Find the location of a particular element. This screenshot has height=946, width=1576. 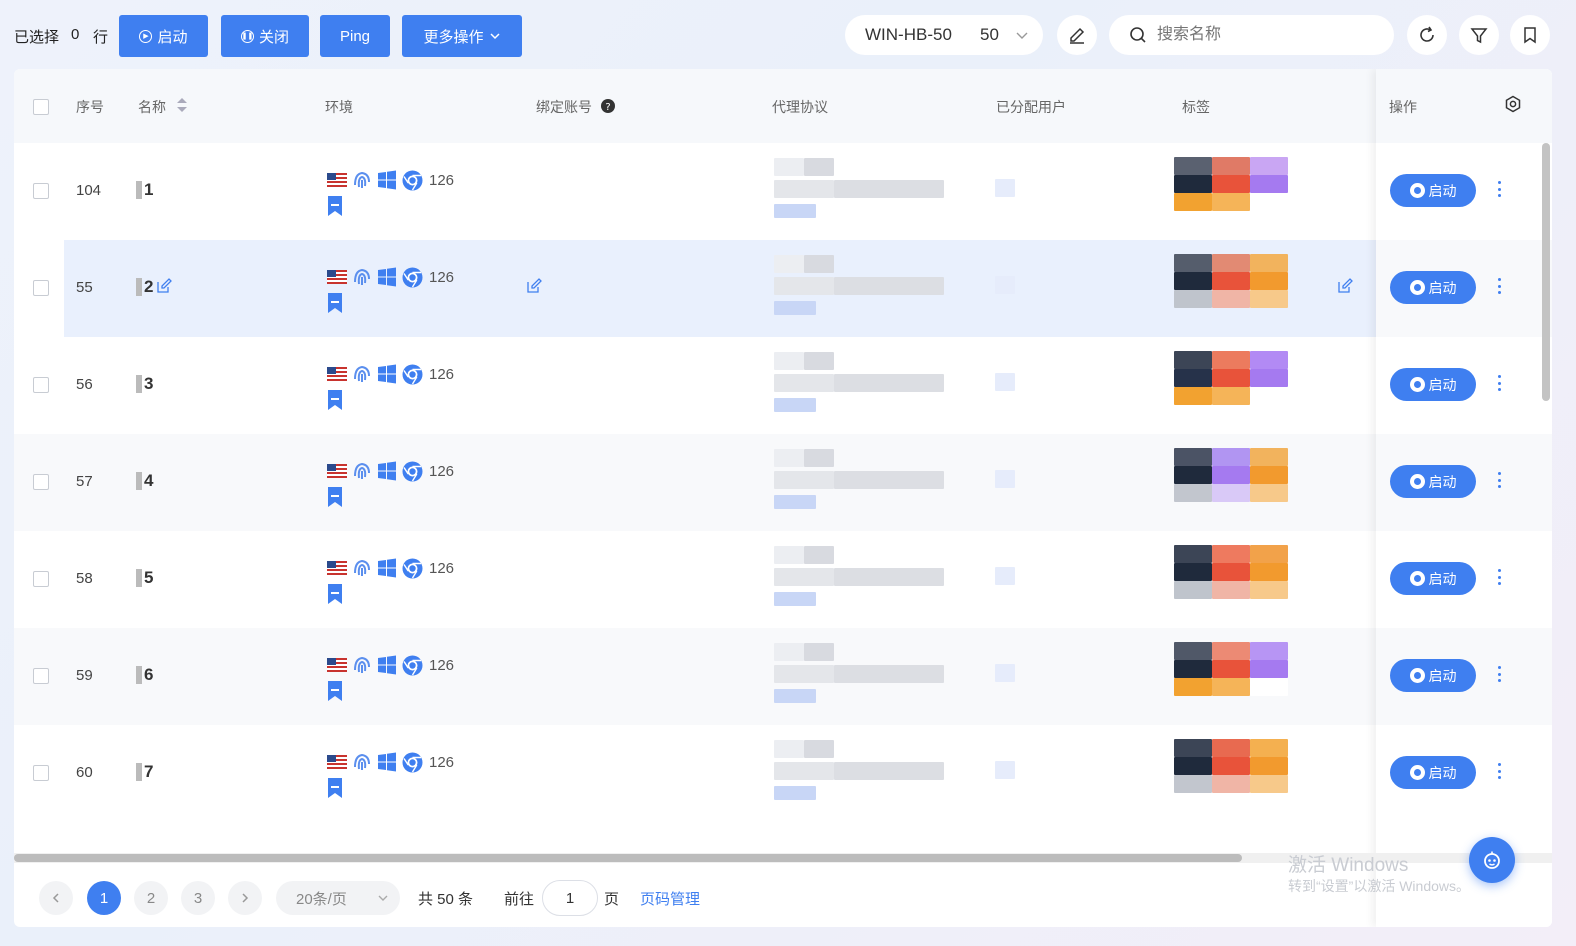

sort-icon is located at coordinates (182, 105).